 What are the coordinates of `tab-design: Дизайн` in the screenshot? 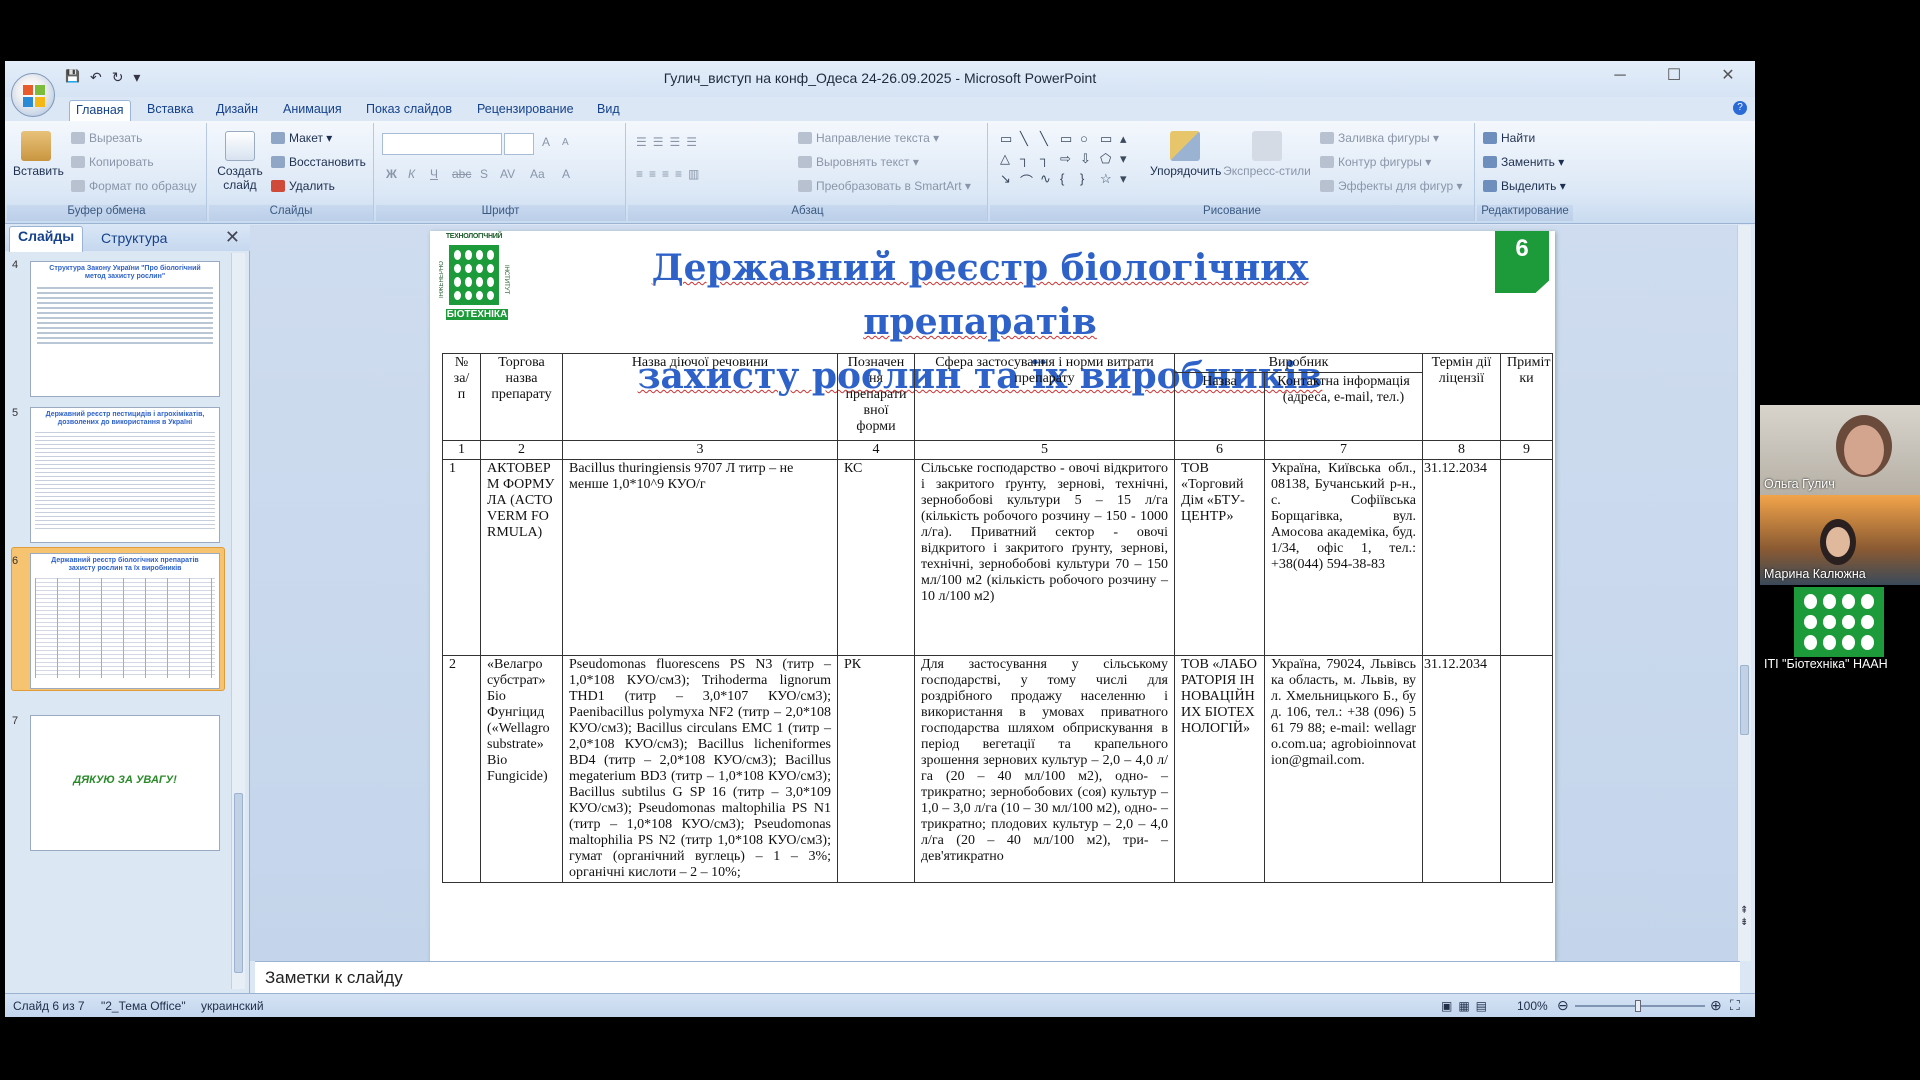 It's located at (237, 109).